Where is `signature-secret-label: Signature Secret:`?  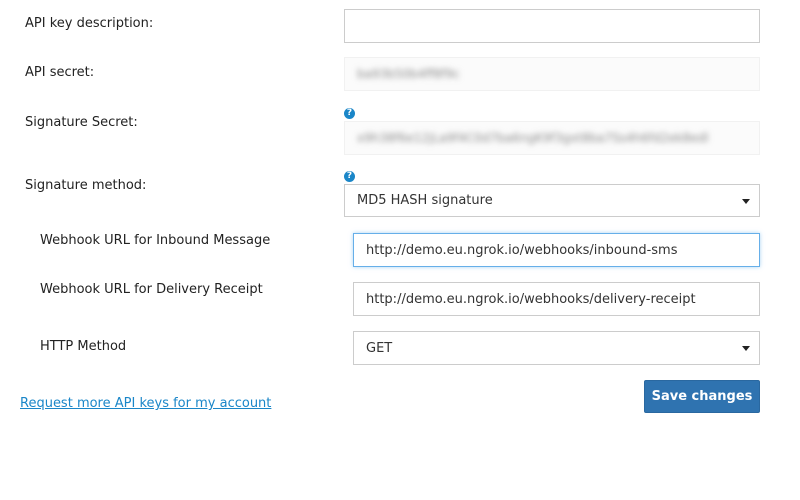
signature-secret-label: Signature Secret: is located at coordinates (81, 122).